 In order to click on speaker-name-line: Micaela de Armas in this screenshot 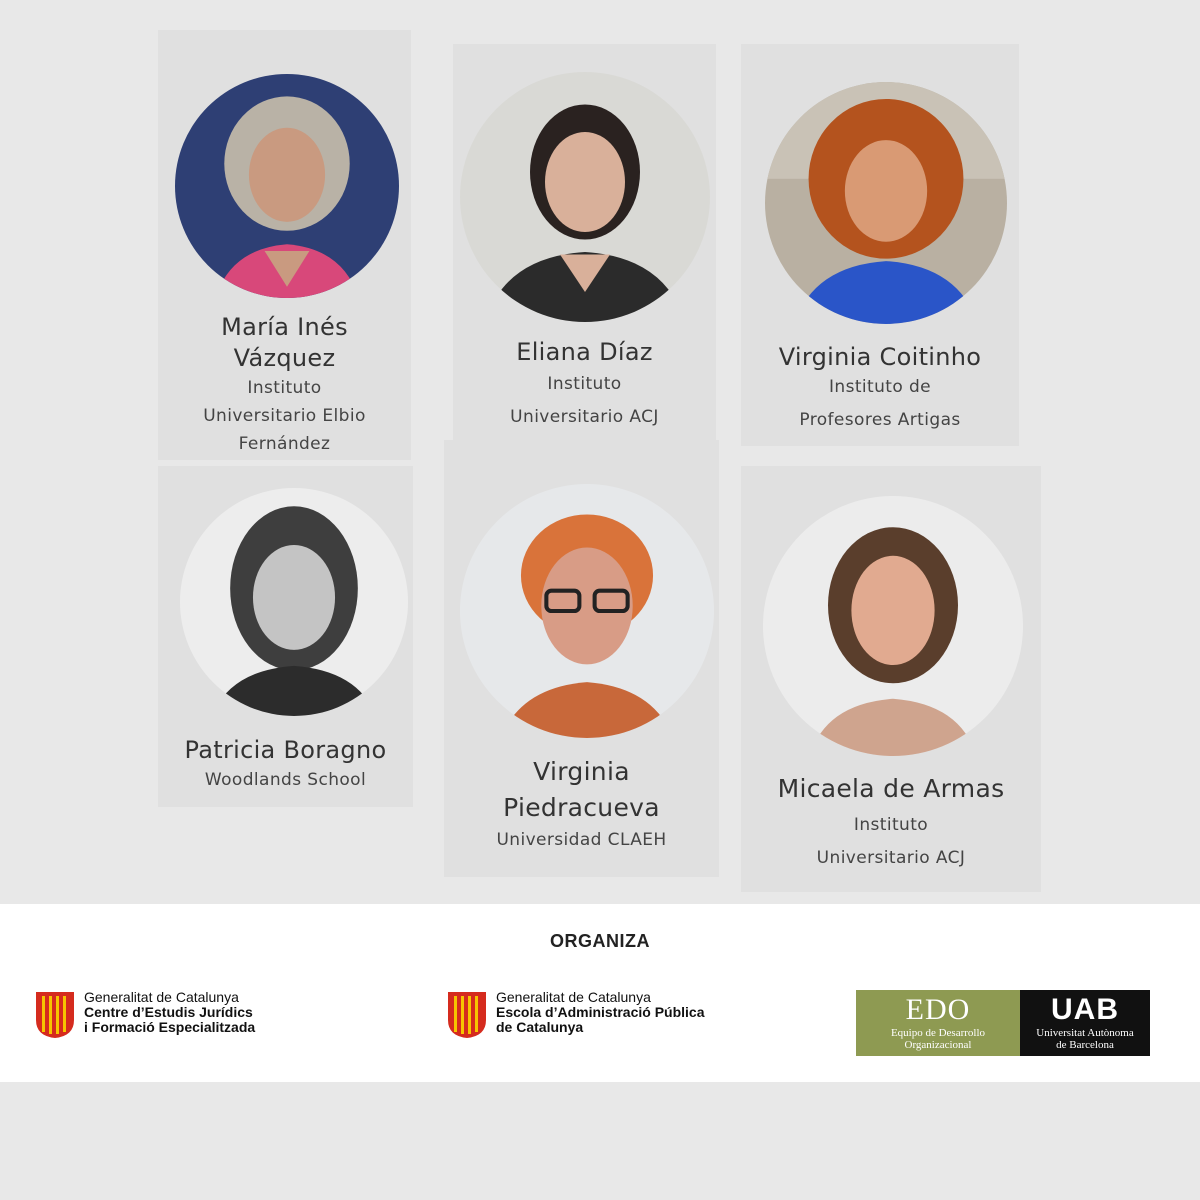, I will do `click(891, 788)`.